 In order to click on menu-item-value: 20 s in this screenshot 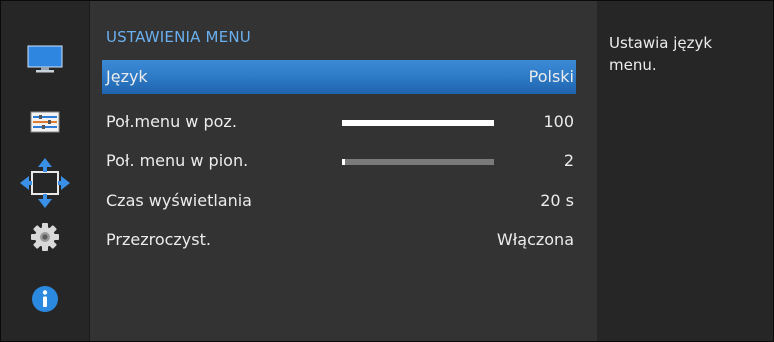, I will do `click(557, 200)`.